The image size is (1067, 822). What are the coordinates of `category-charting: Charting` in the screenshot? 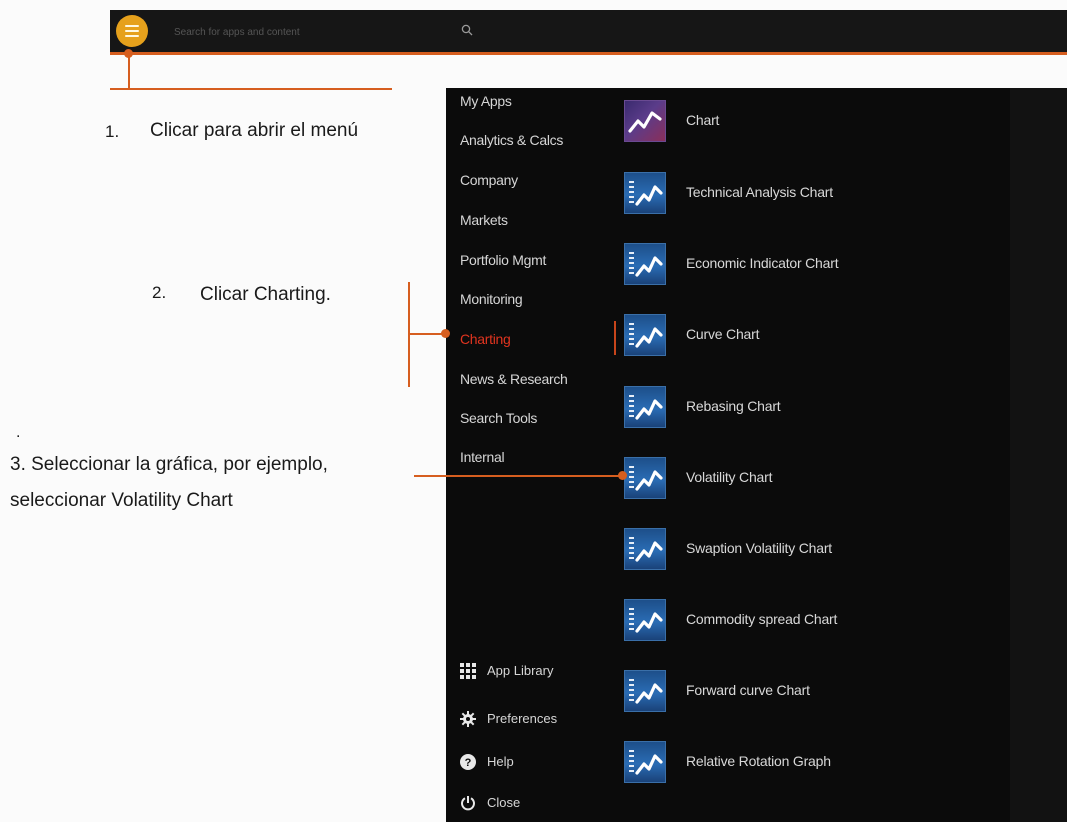 It's located at (485, 339).